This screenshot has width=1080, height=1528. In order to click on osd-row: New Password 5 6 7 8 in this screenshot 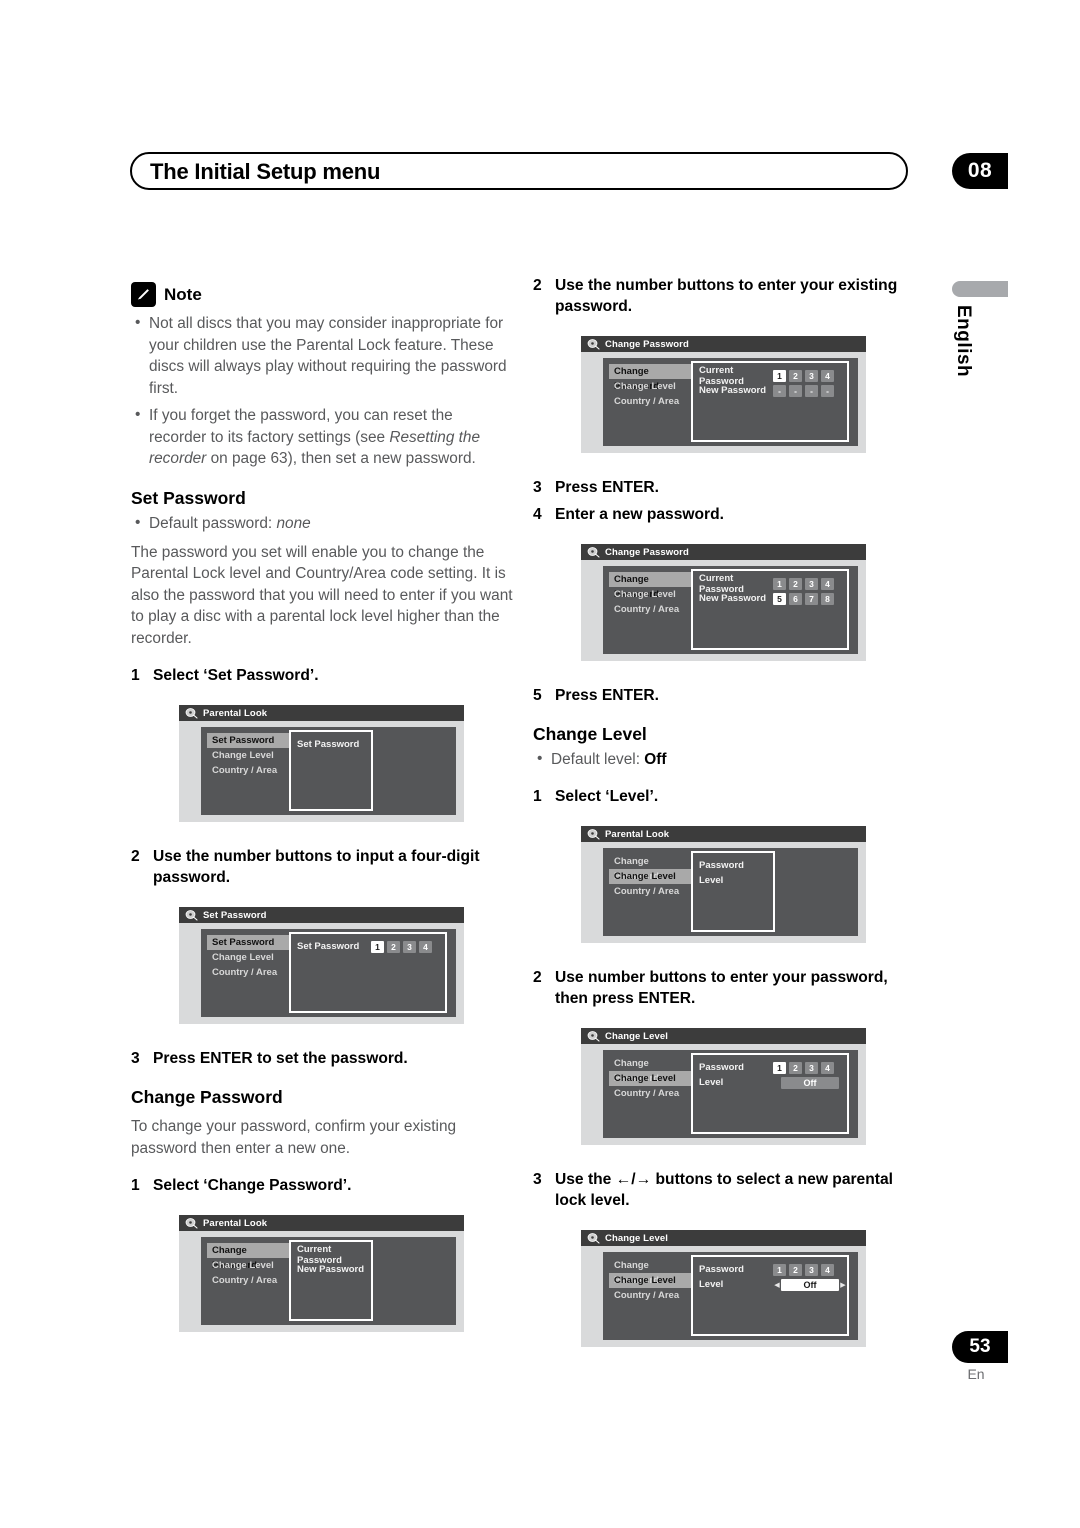, I will do `click(770, 598)`.